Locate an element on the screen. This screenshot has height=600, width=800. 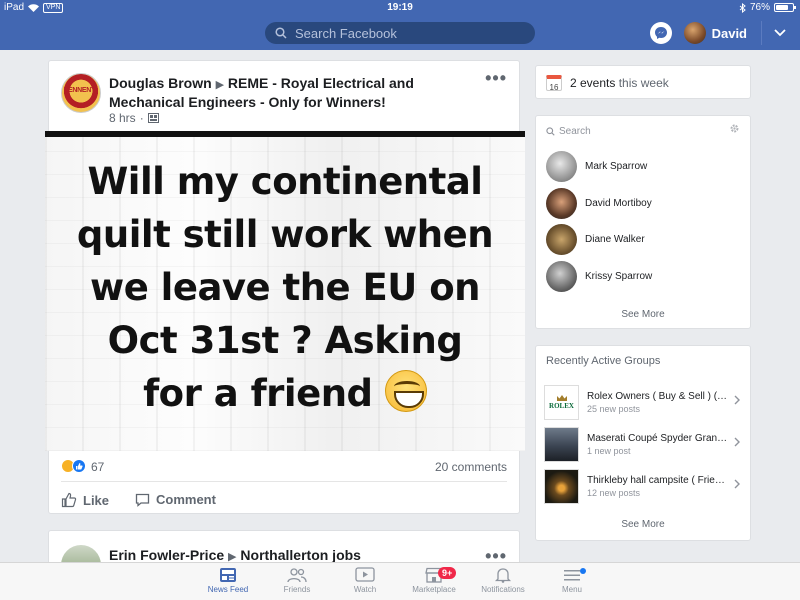
reactions-summary: 67 20 comments is located at coordinates (284, 468).